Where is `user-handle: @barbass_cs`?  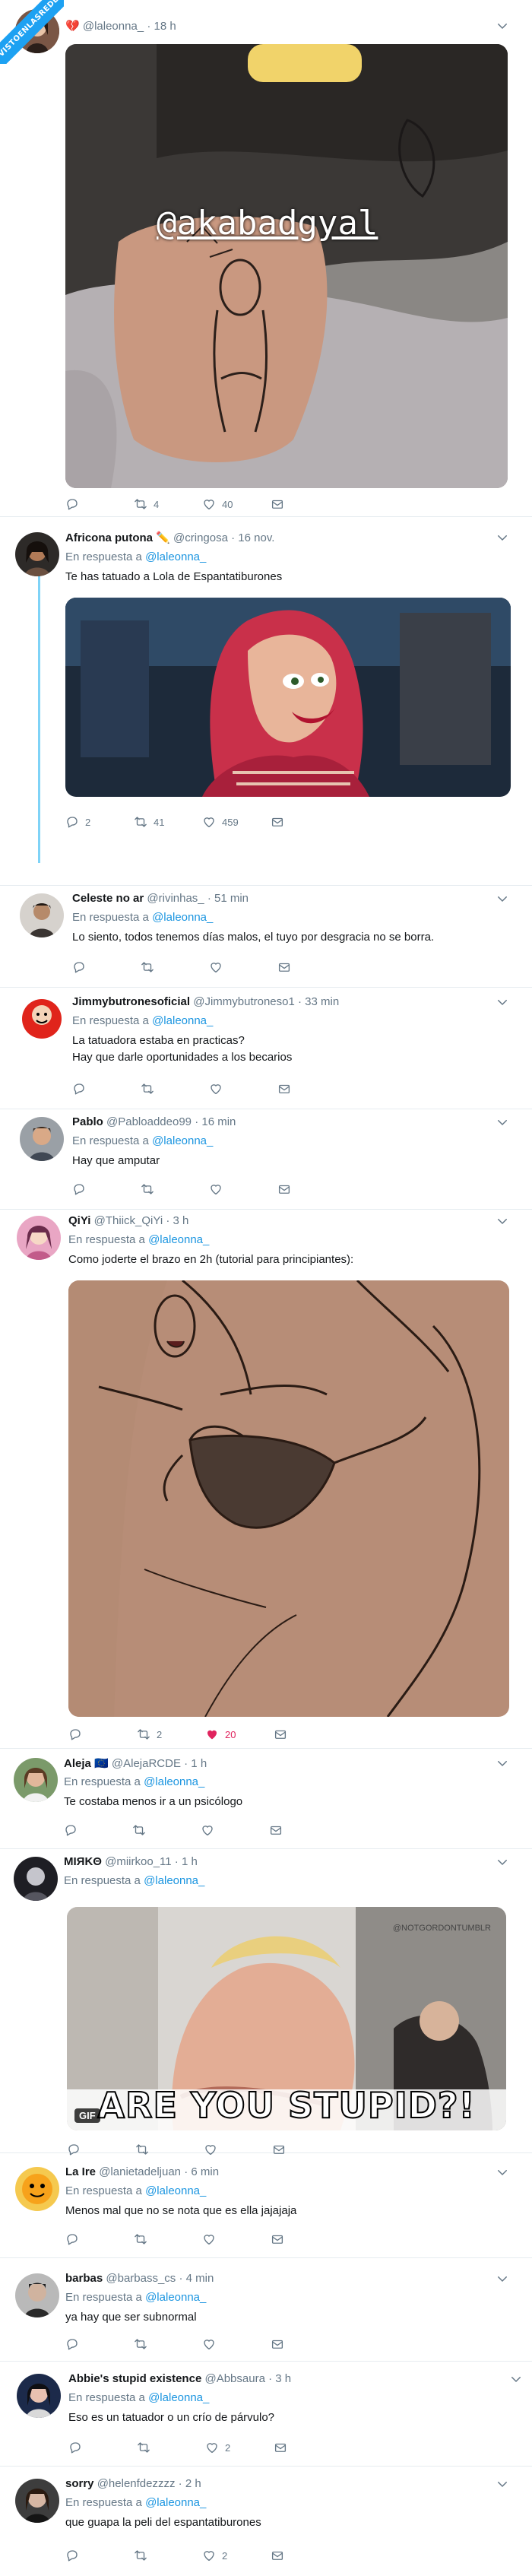
user-handle: @barbass_cs is located at coordinates (141, 2278).